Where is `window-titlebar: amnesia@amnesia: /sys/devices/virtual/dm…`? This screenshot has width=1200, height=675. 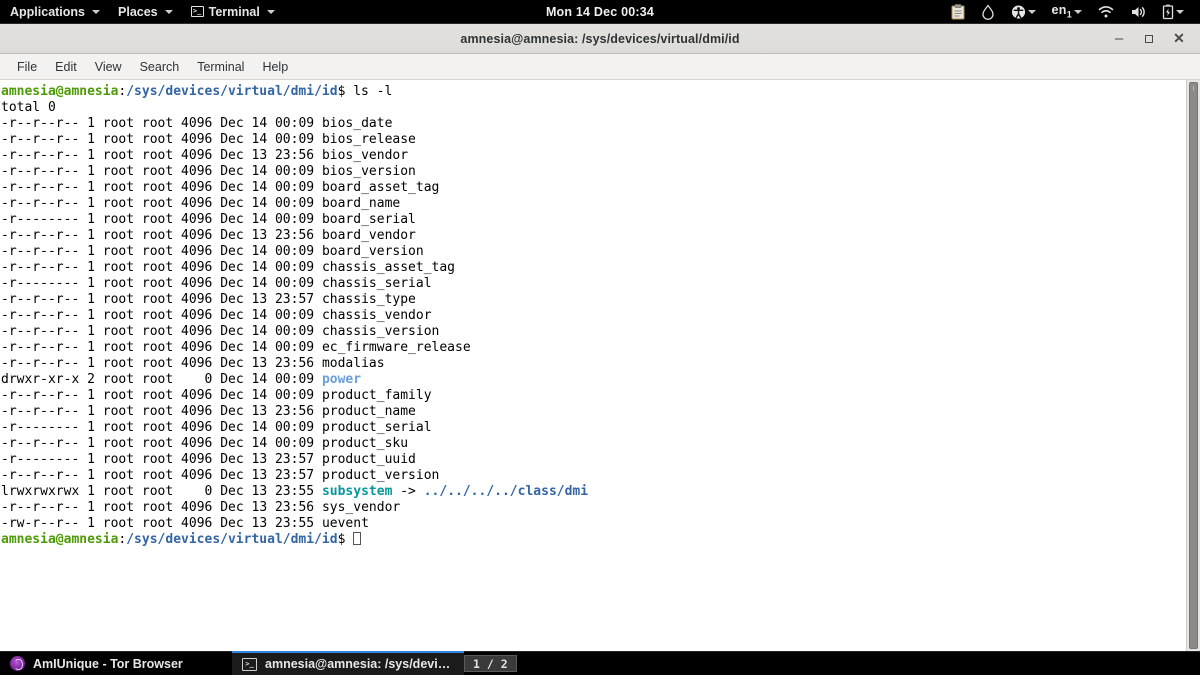 window-titlebar: amnesia@amnesia: /sys/devices/virtual/dm… is located at coordinates (600, 39).